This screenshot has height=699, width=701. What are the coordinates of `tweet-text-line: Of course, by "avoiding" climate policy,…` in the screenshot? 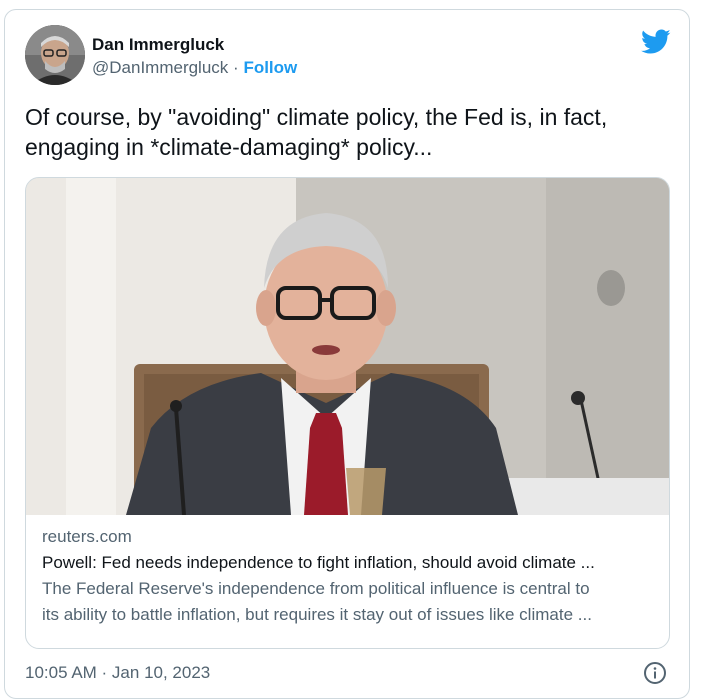 It's located at (316, 117).